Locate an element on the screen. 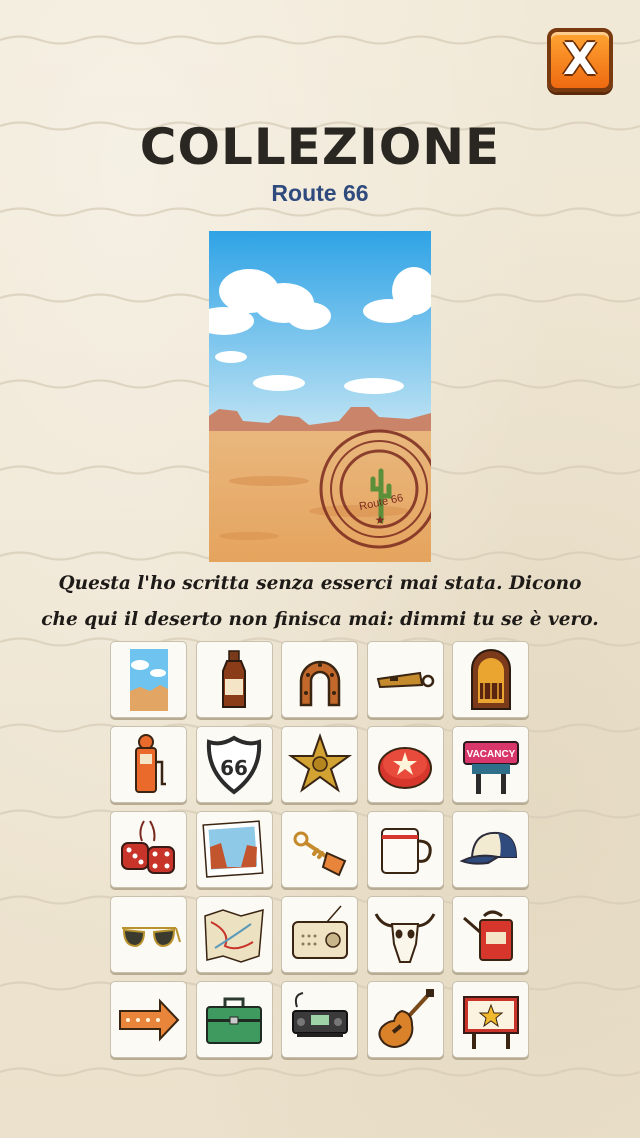 The height and width of the screenshot is (1138, 640). close-button: X is located at coordinates (580, 60).